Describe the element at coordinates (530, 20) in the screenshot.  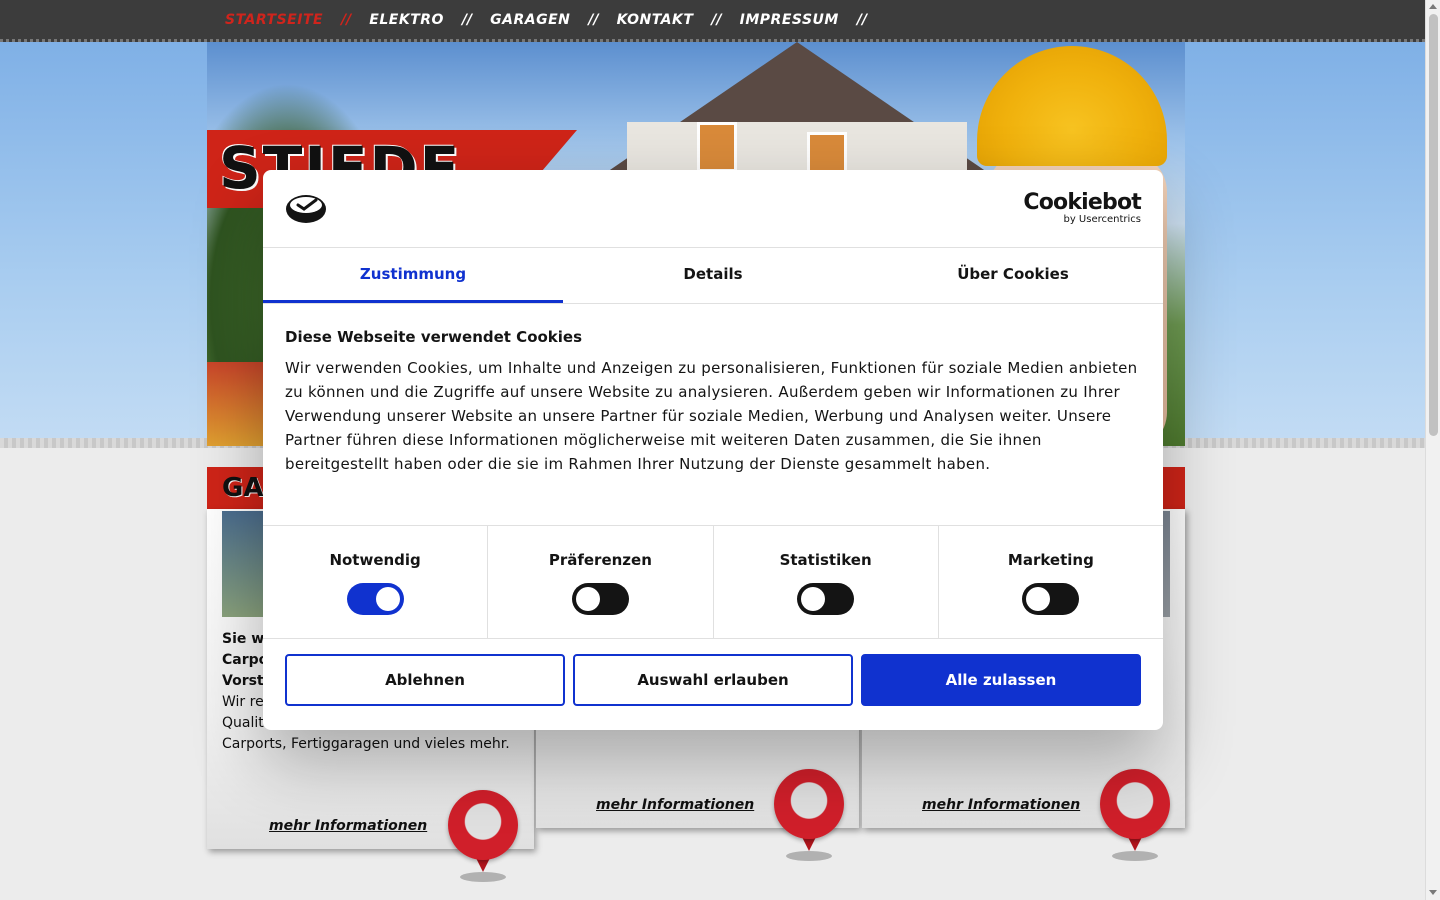
I see `nav-item-garagen: GARAGEN` at that location.